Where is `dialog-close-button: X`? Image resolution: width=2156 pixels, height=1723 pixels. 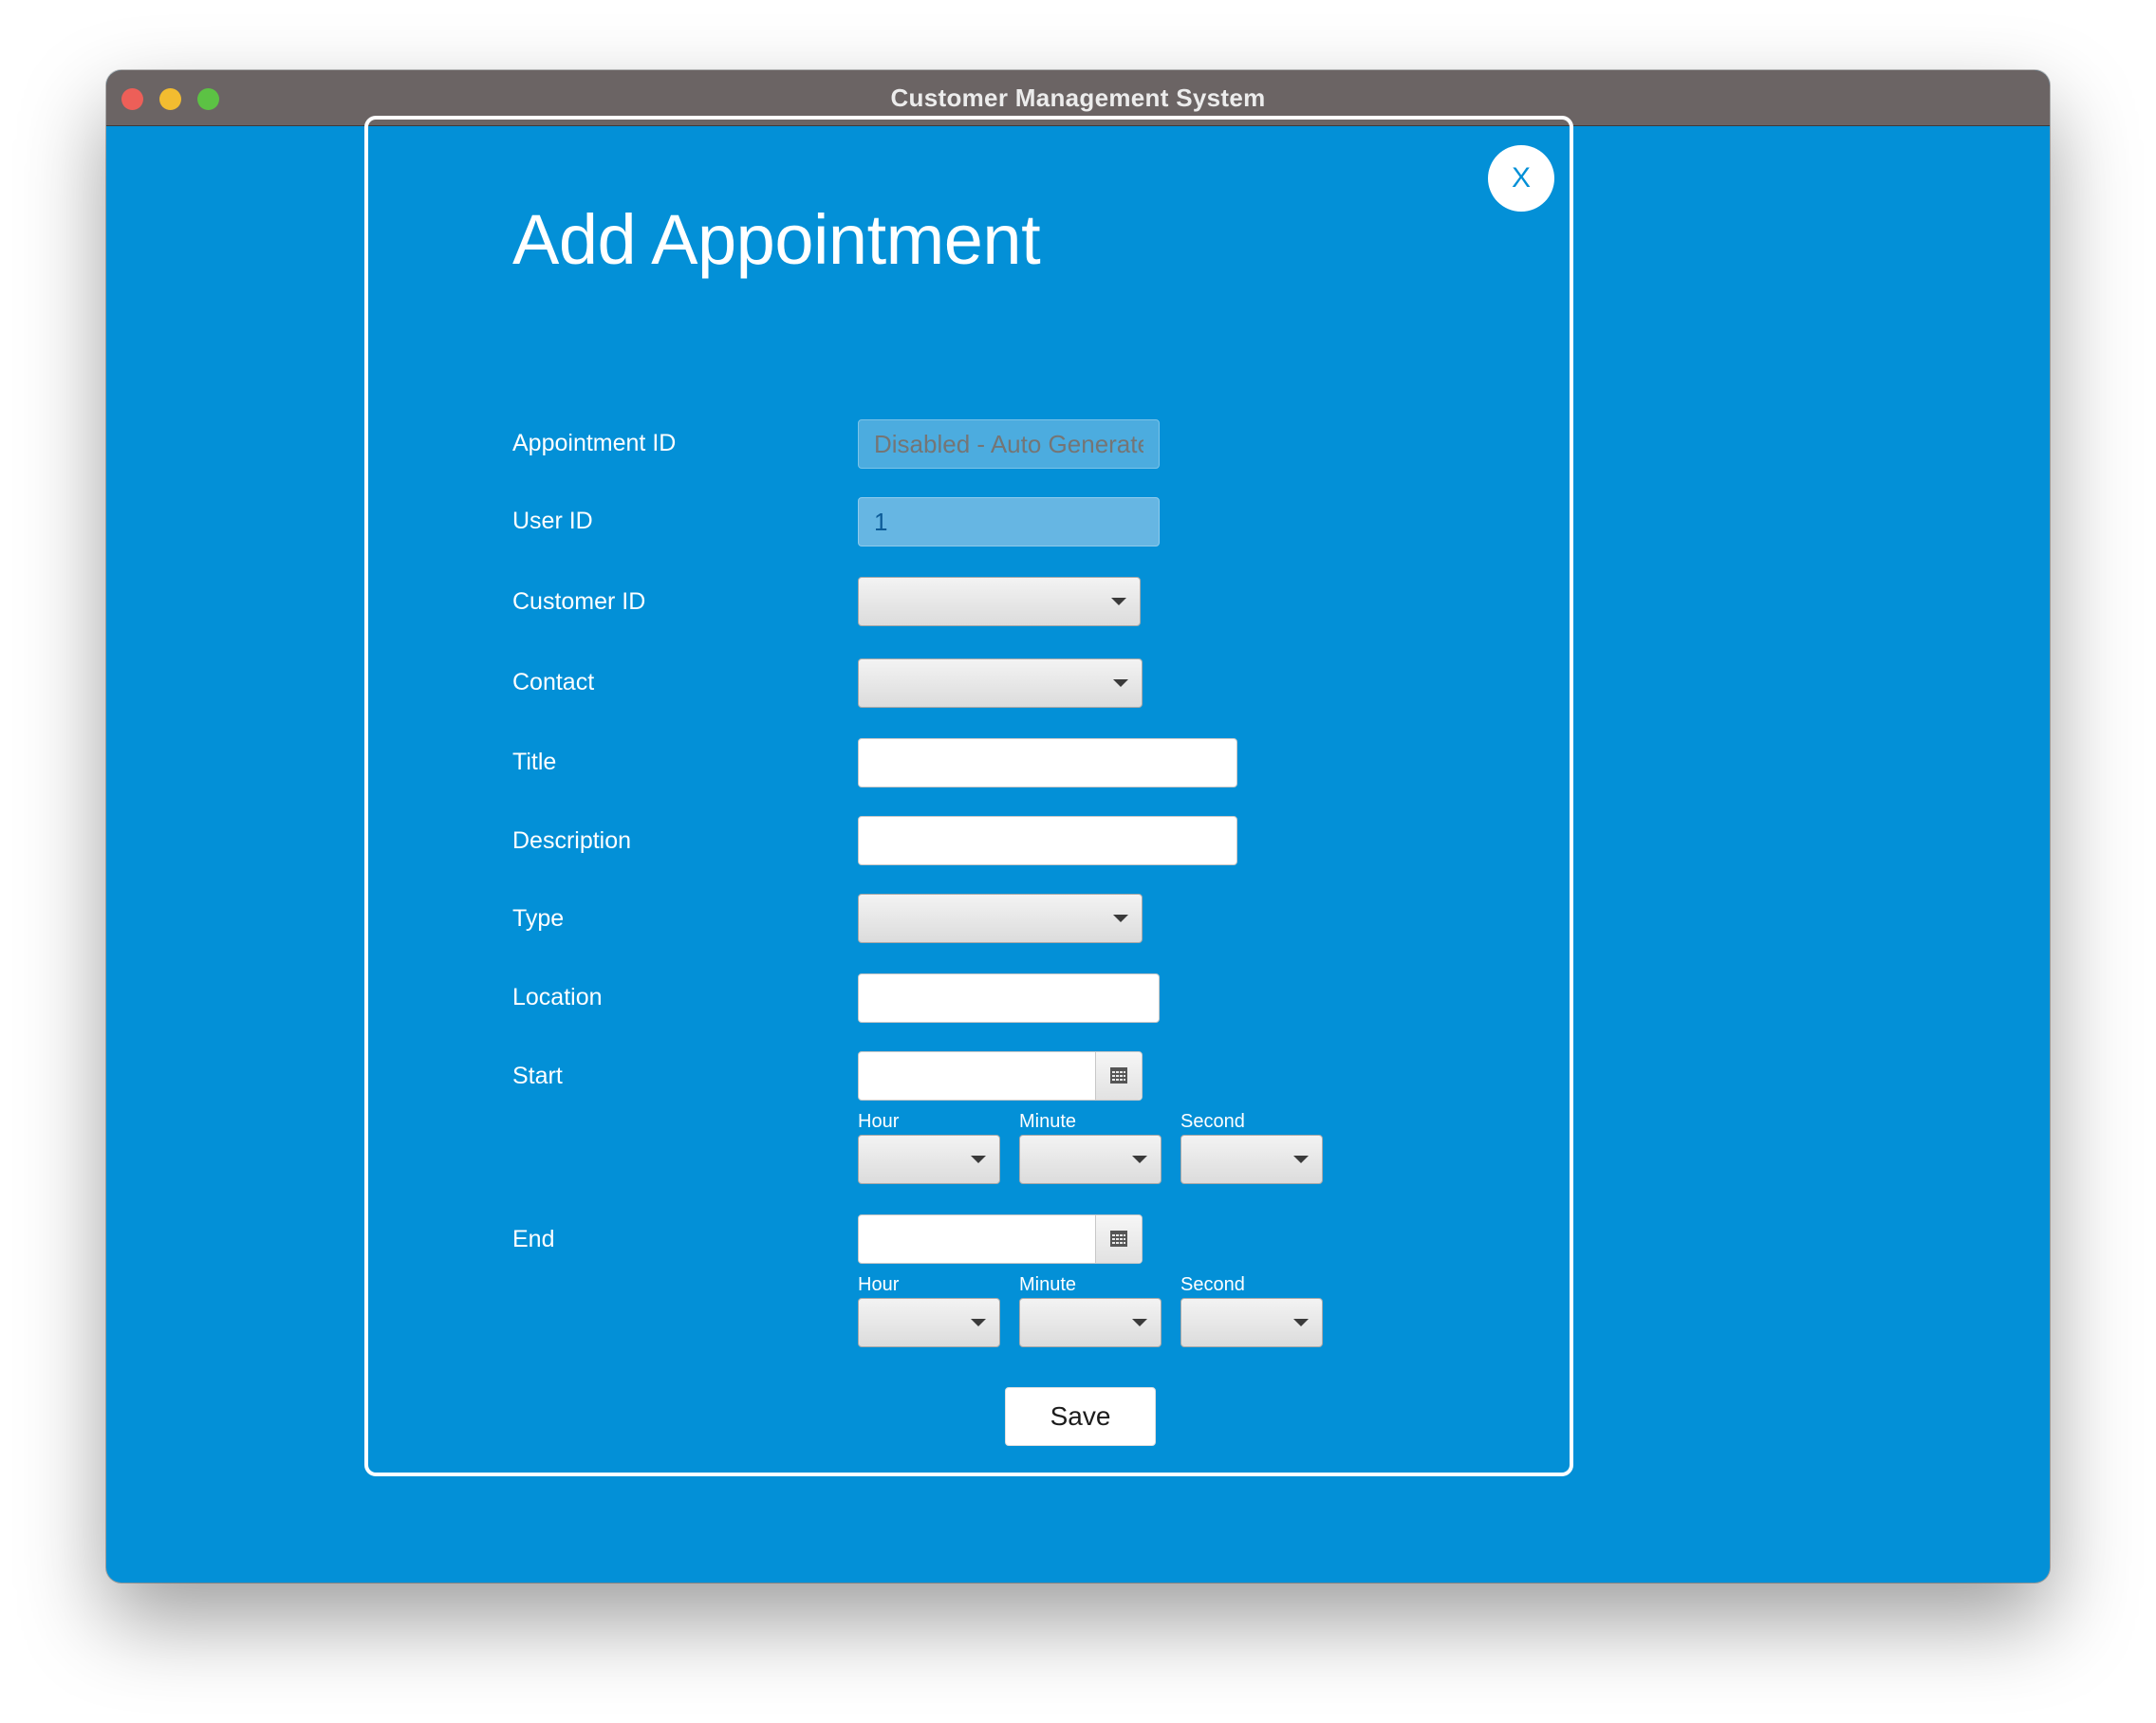 dialog-close-button: X is located at coordinates (1521, 178).